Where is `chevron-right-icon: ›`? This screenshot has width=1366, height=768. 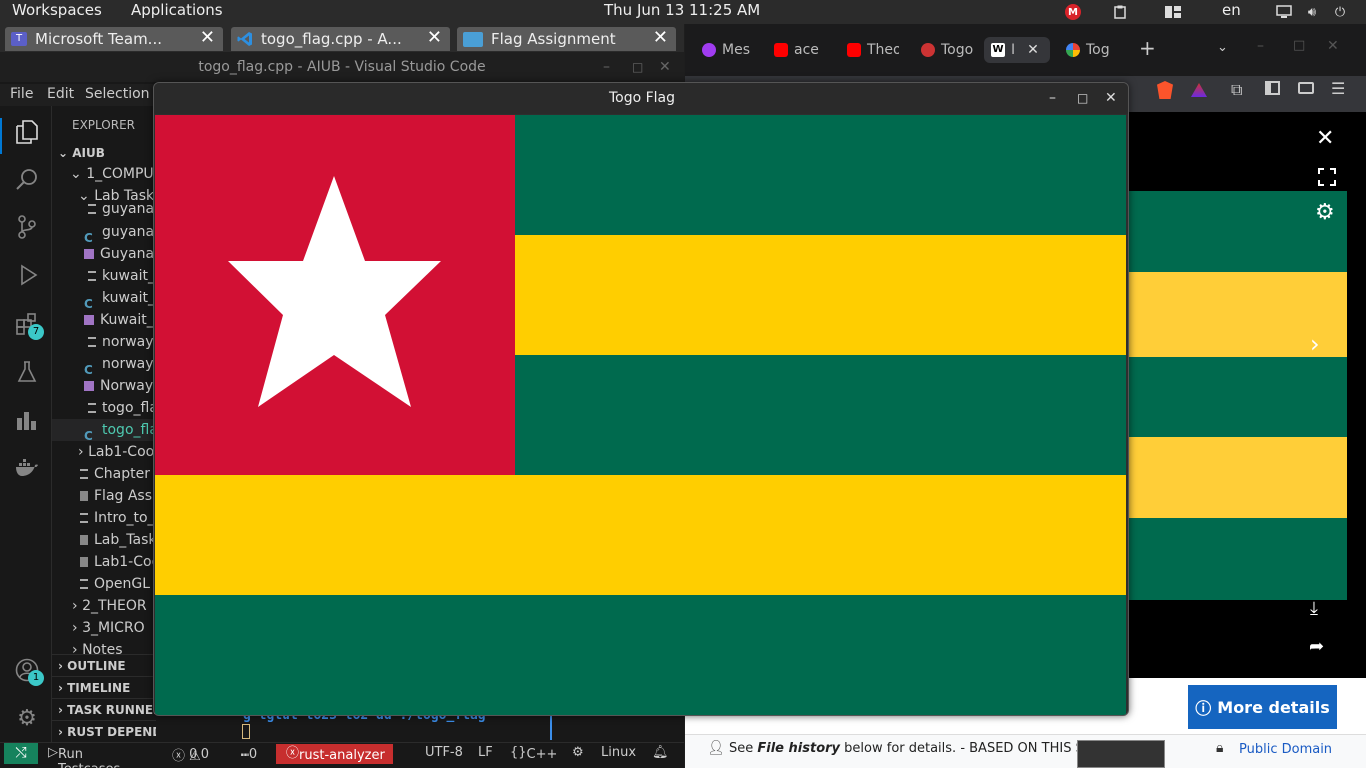
chevron-right-icon: › is located at coordinates (1315, 344).